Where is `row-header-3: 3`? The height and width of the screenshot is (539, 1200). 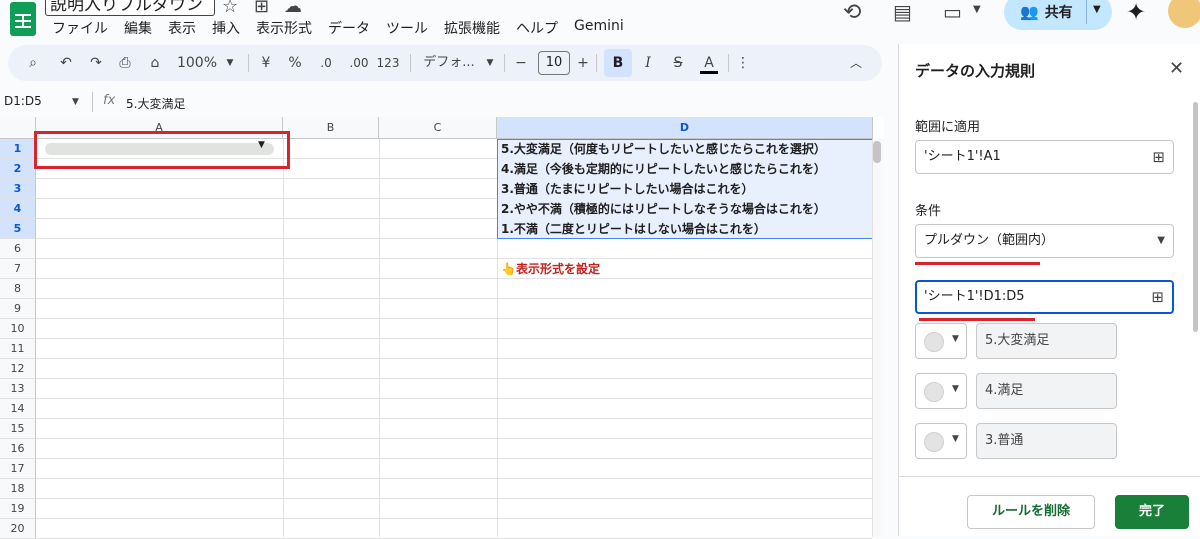
row-header-3: 3 is located at coordinates (18, 189).